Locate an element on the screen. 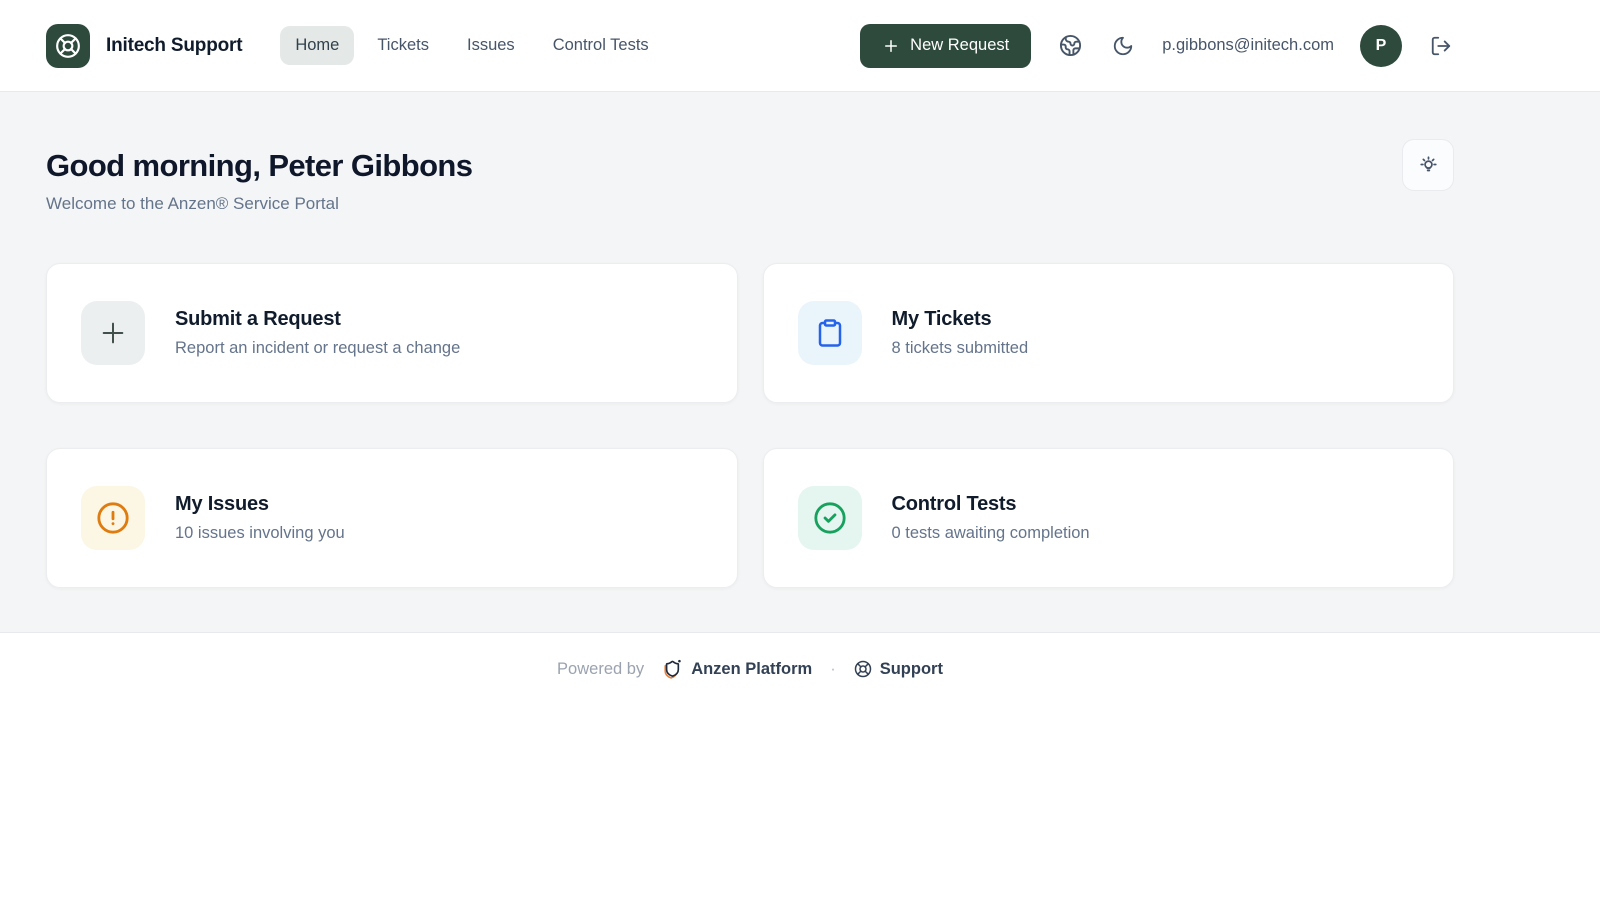 The image size is (1600, 910). primary-nav: Home Tickets Issues Control Tests is located at coordinates (471, 45).